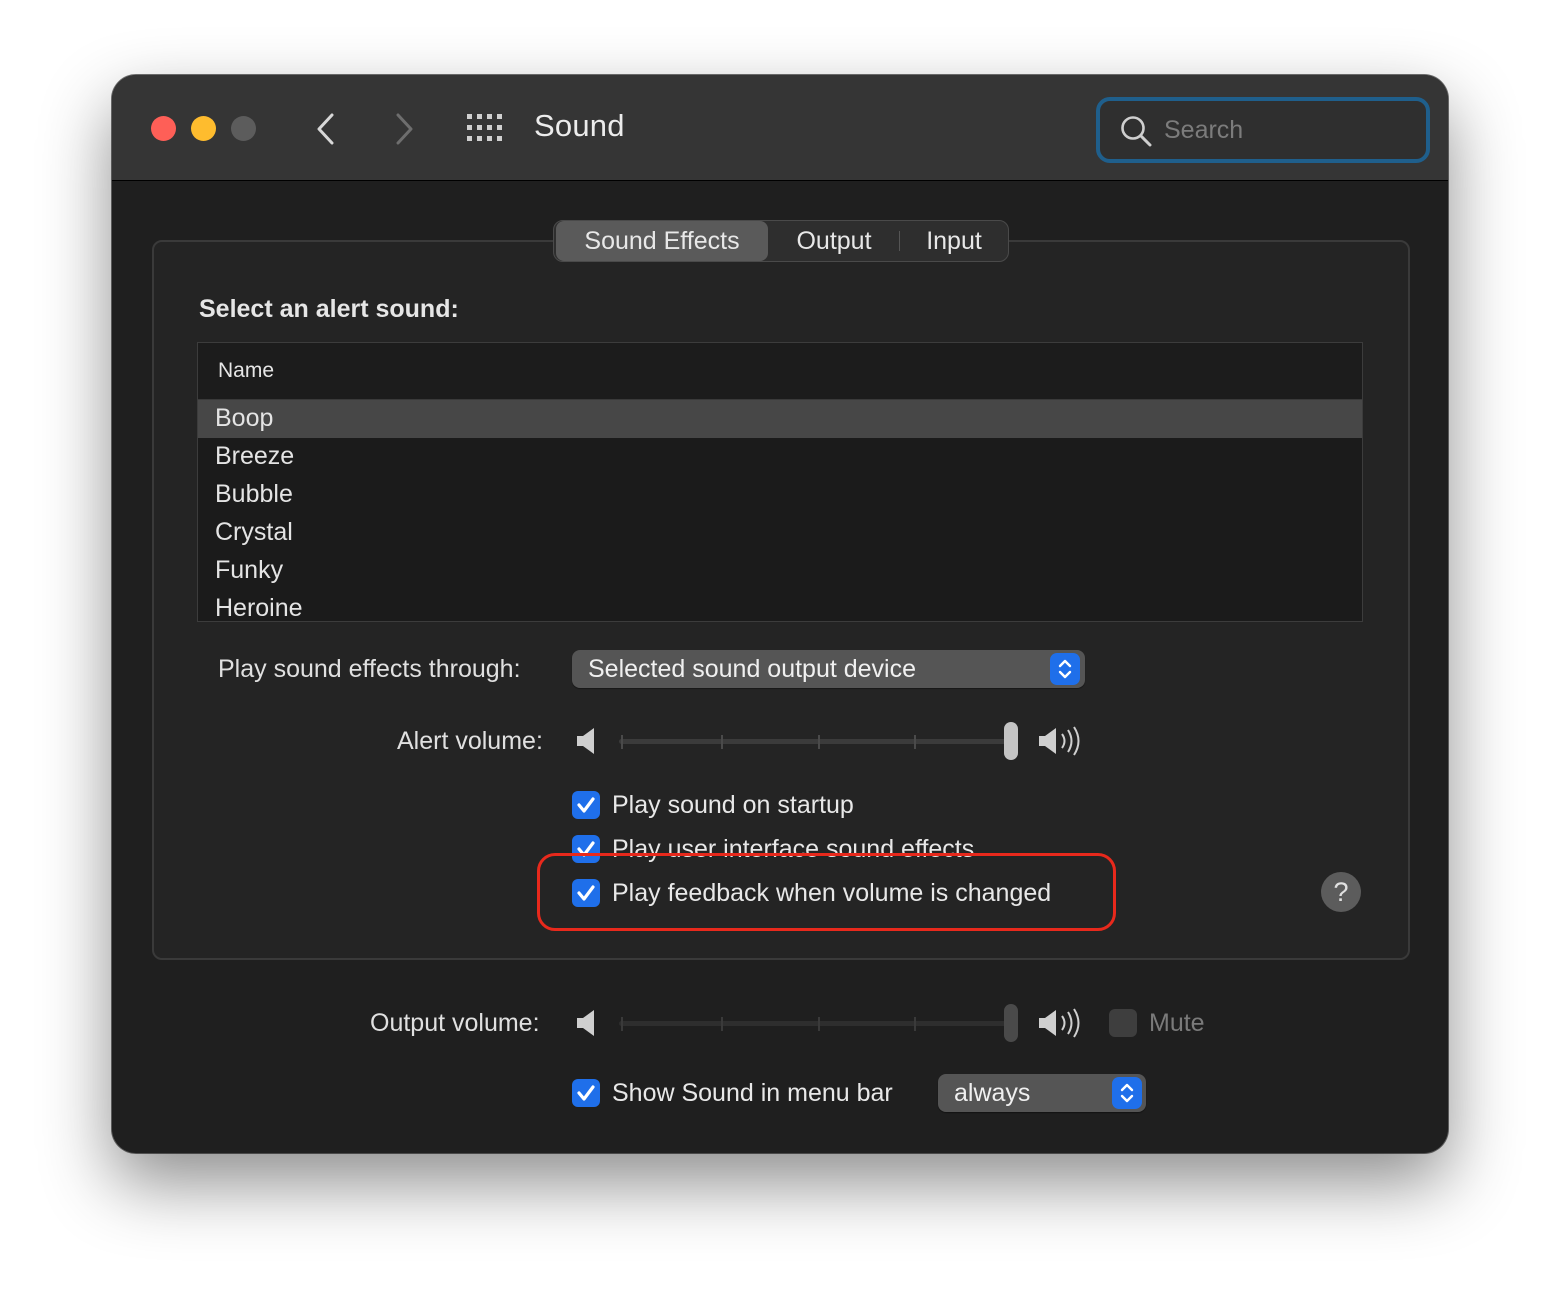 The height and width of the screenshot is (1302, 1560). Describe the element at coordinates (826, 892) in the screenshot. I see `annotation-highlight` at that location.